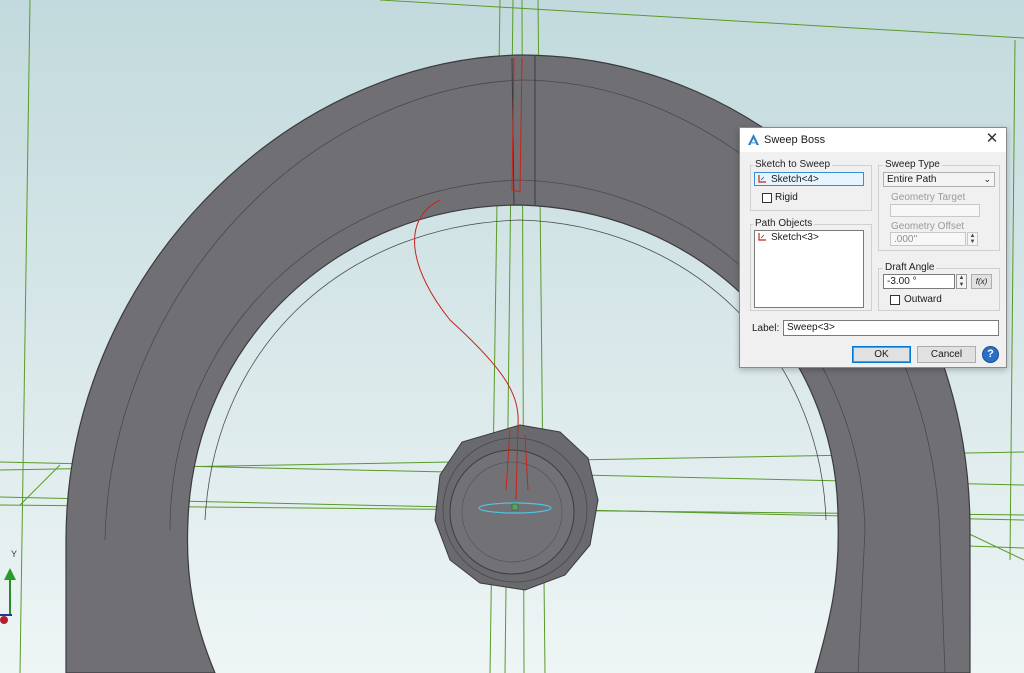  What do you see at coordinates (786, 197) in the screenshot?
I see `rigid-label: Rigid` at bounding box center [786, 197].